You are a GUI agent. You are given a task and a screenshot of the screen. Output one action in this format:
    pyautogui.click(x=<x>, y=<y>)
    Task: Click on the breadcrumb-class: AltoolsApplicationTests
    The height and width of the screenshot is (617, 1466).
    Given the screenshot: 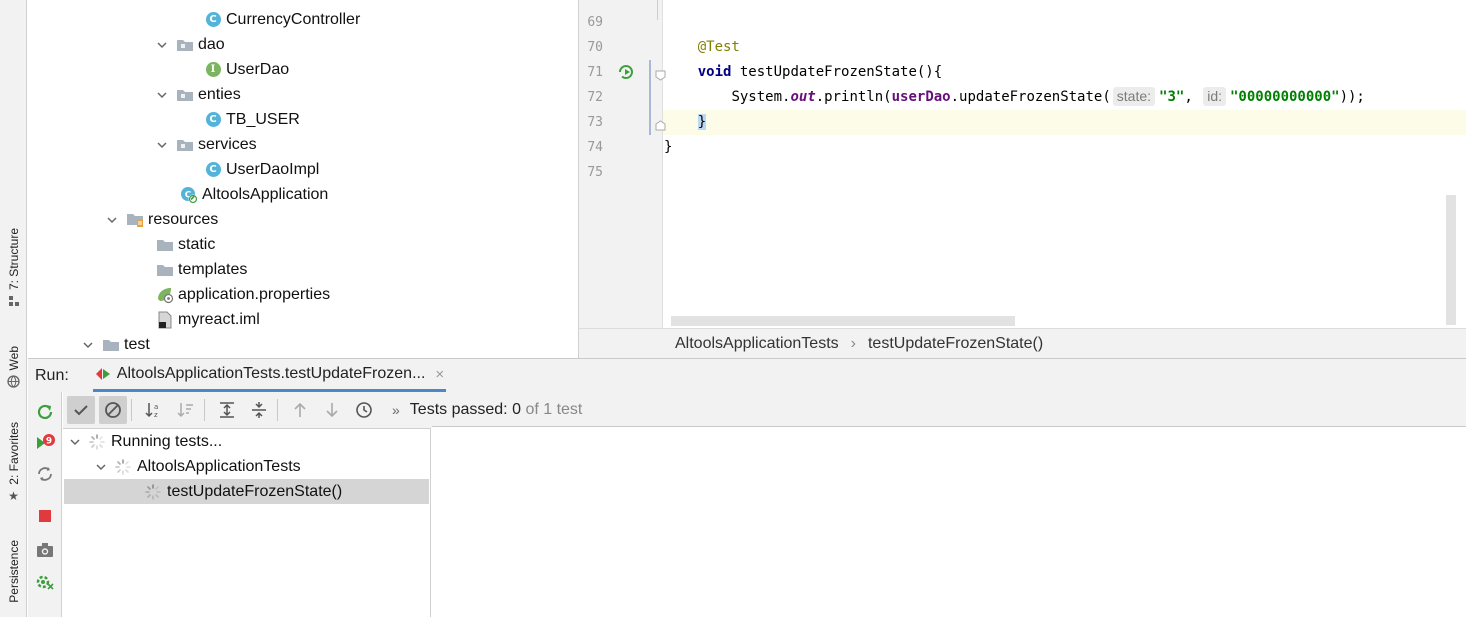 What is the action you would take?
    pyautogui.click(x=757, y=344)
    